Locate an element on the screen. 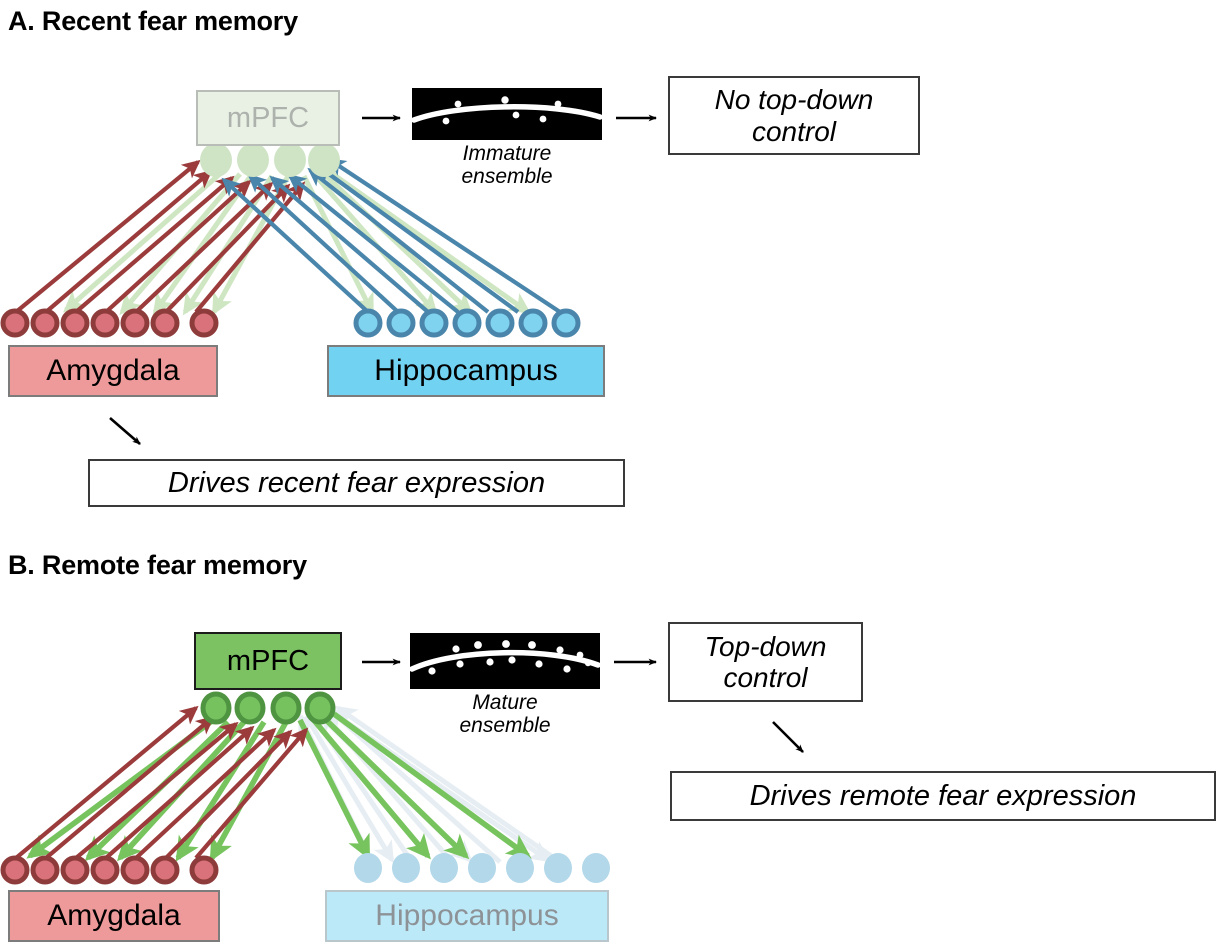 This screenshot has width=1218, height=946. immature-ensemble-caption-line1: Immature is located at coordinates (507, 153).